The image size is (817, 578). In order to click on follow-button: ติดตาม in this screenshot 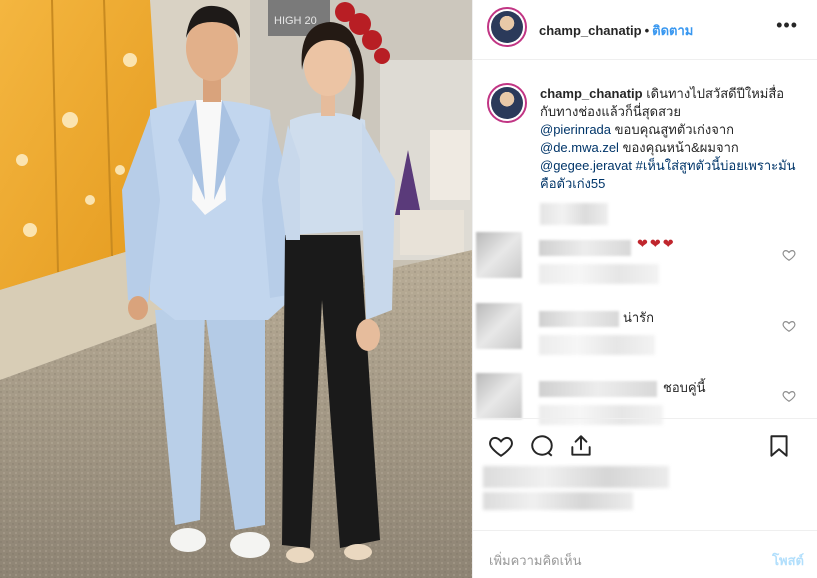, I will do `click(672, 30)`.